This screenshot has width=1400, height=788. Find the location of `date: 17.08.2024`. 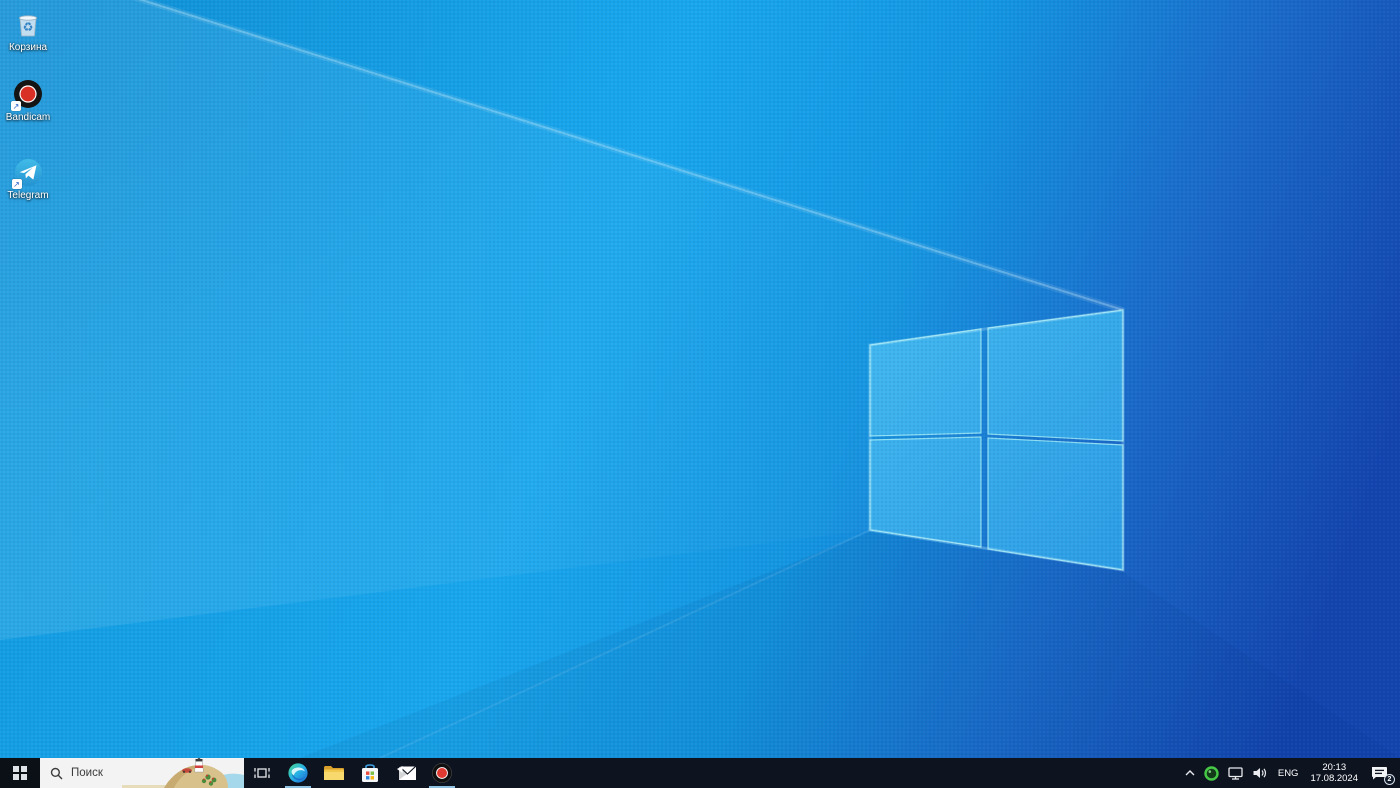

date: 17.08.2024 is located at coordinates (1334, 778).